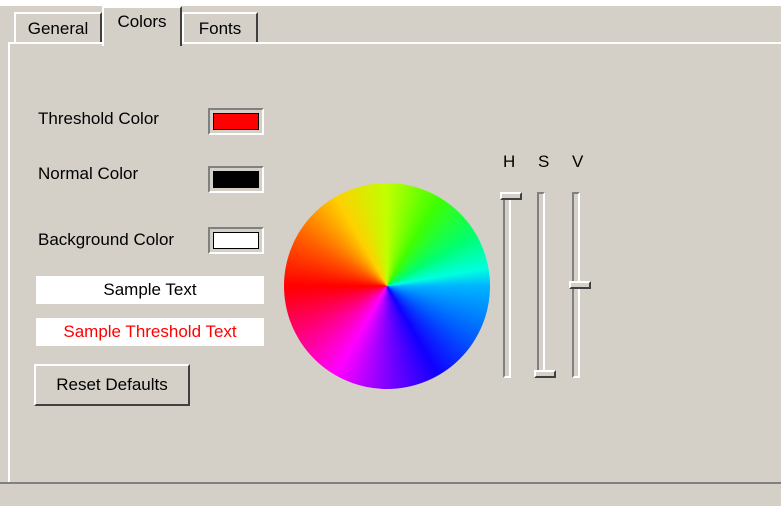 The width and height of the screenshot is (781, 506). I want to click on threshold-color-swatch, so click(236, 121).